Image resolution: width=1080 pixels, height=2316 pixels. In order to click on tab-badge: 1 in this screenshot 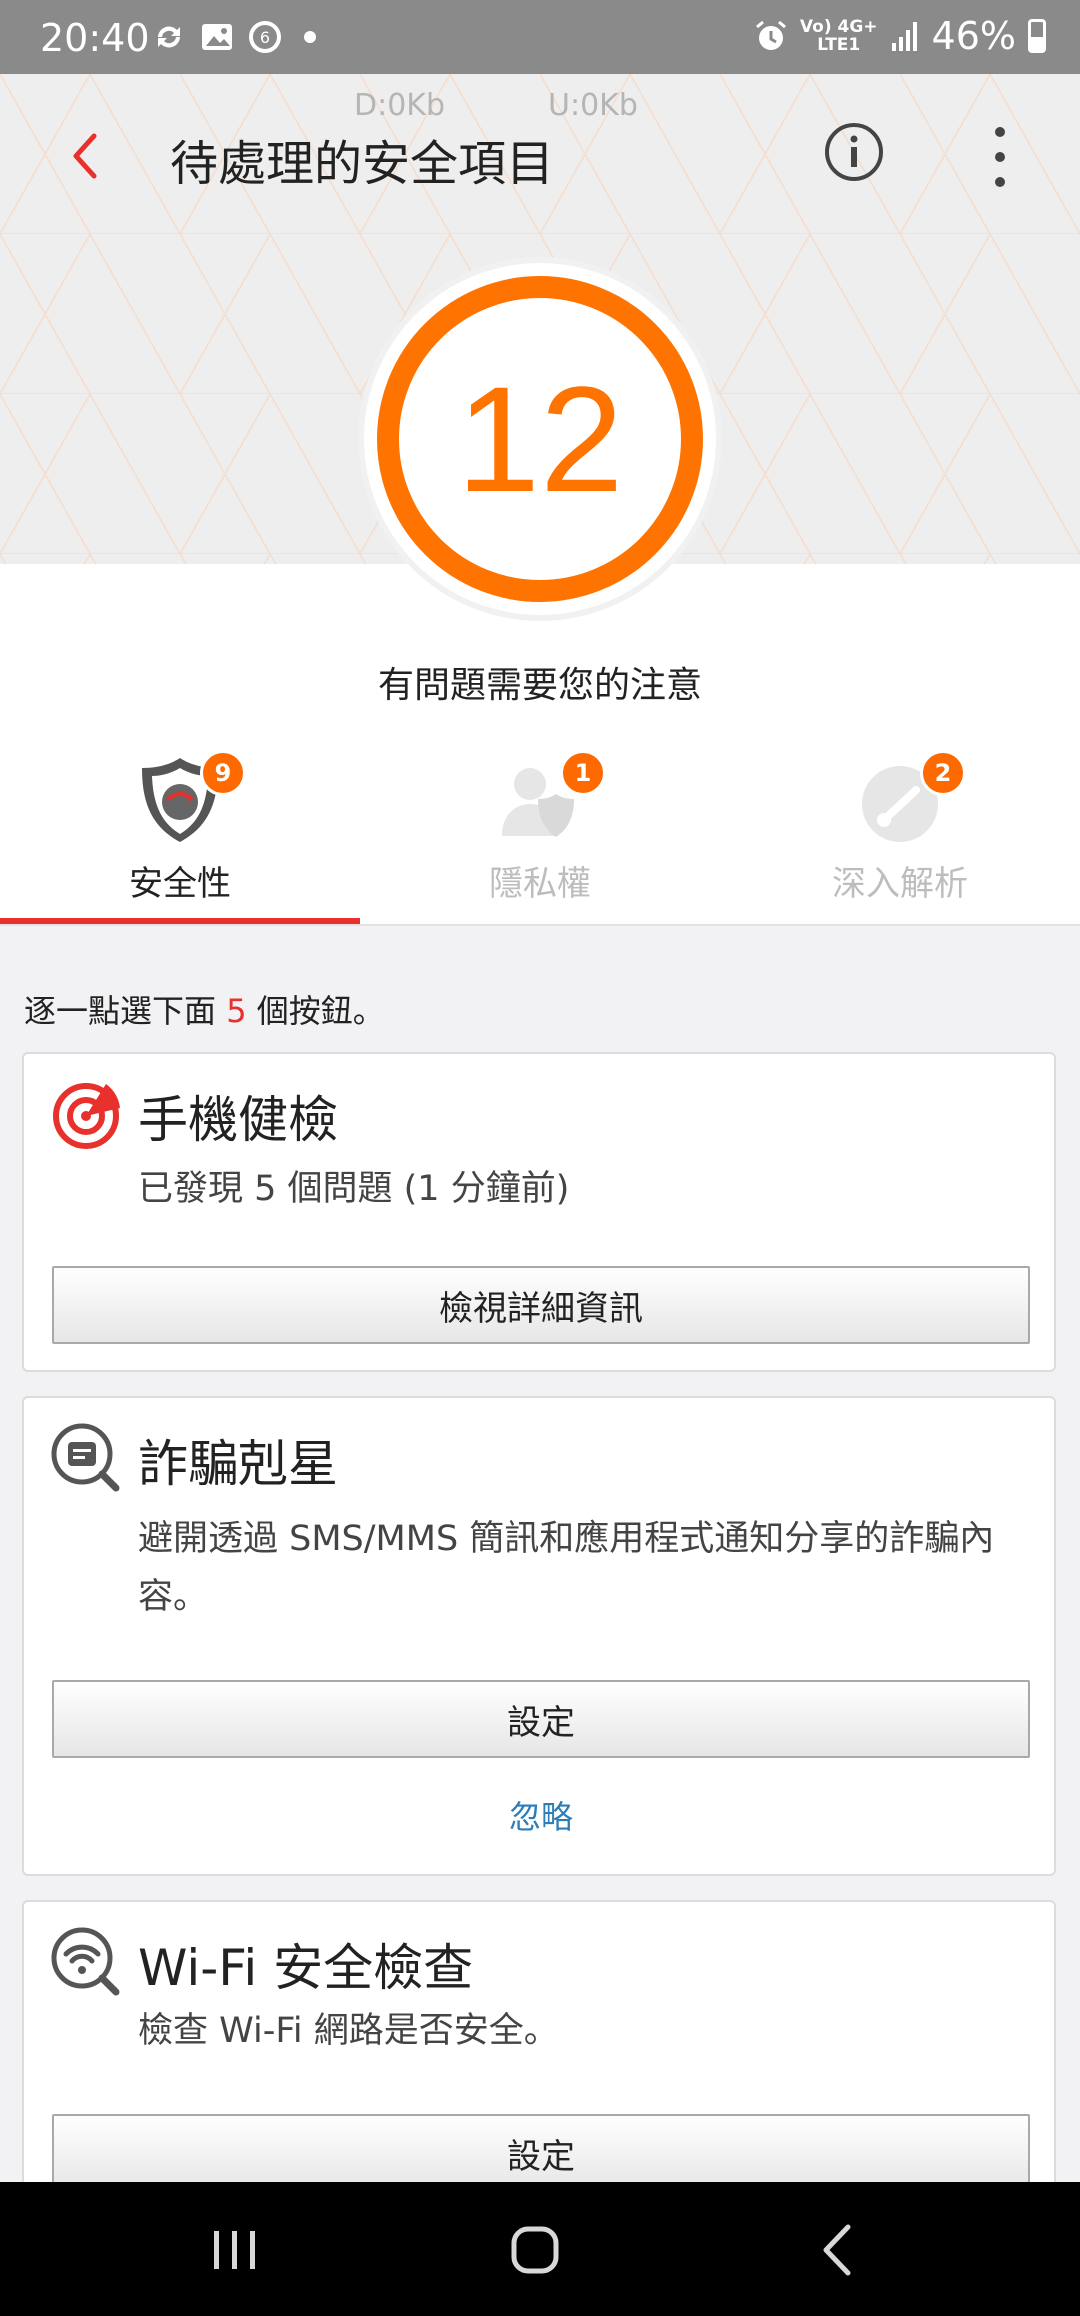, I will do `click(583, 773)`.